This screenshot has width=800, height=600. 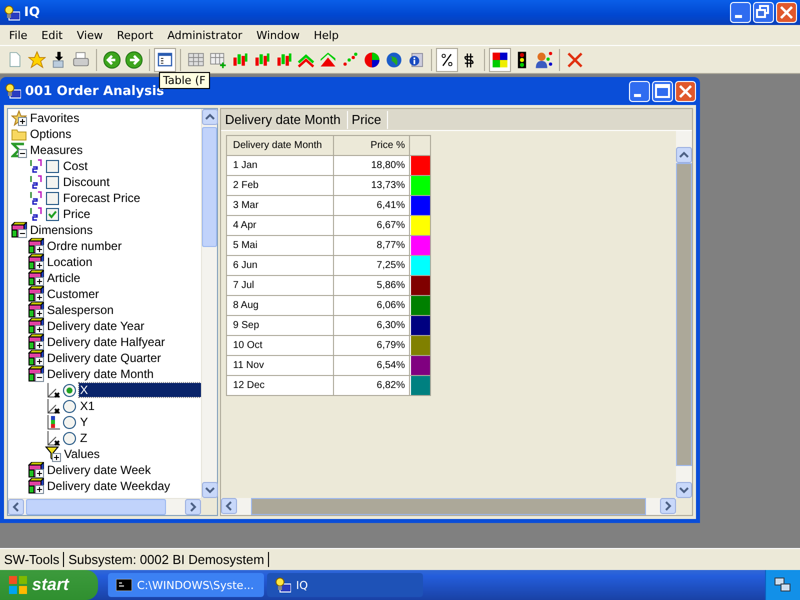 I want to click on tree-item: Y, so click(x=84, y=422).